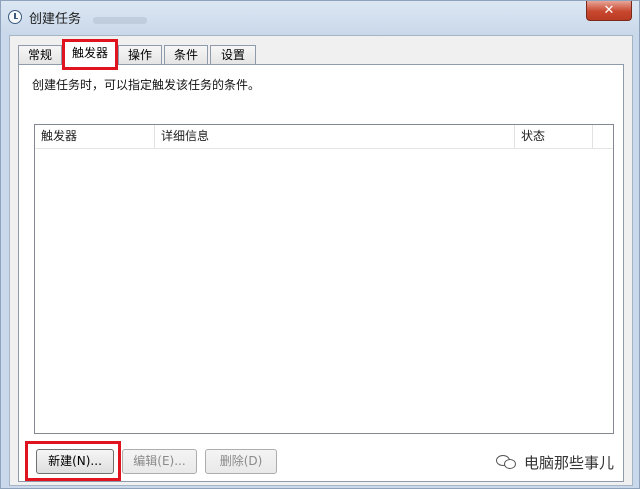 Image resolution: width=640 pixels, height=489 pixels. What do you see at coordinates (507, 462) in the screenshot?
I see `wechat-logo-icon` at bounding box center [507, 462].